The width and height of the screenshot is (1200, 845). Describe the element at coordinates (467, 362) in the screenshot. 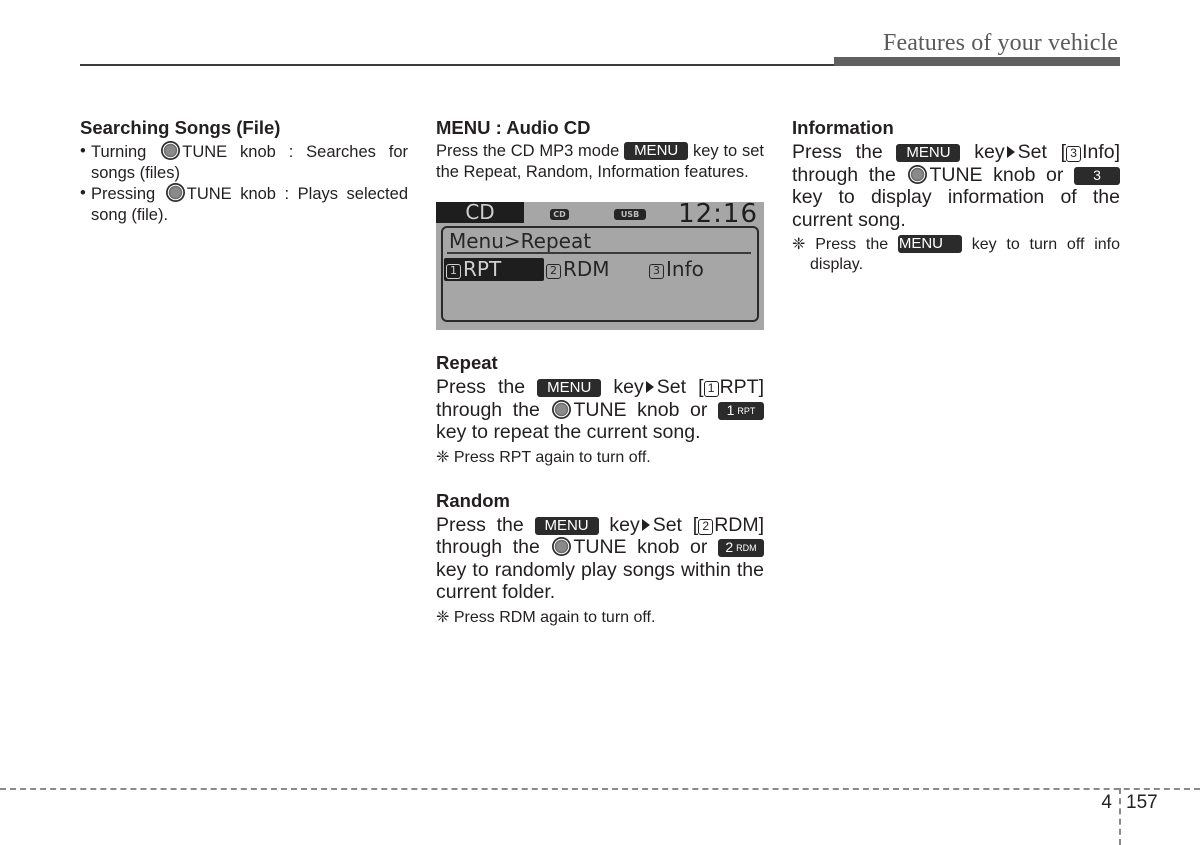

I see `heading-repeat: Repeat` at that location.